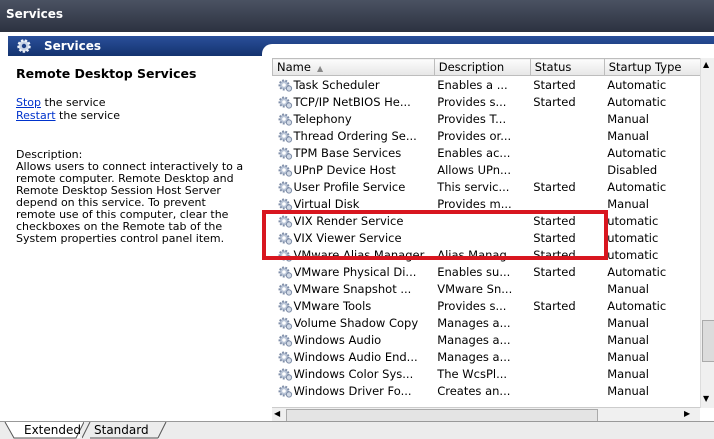 Image resolution: width=714 pixels, height=439 pixels. What do you see at coordinates (687, 413) in the screenshot?
I see `scroll-right-icon: ▶` at bounding box center [687, 413].